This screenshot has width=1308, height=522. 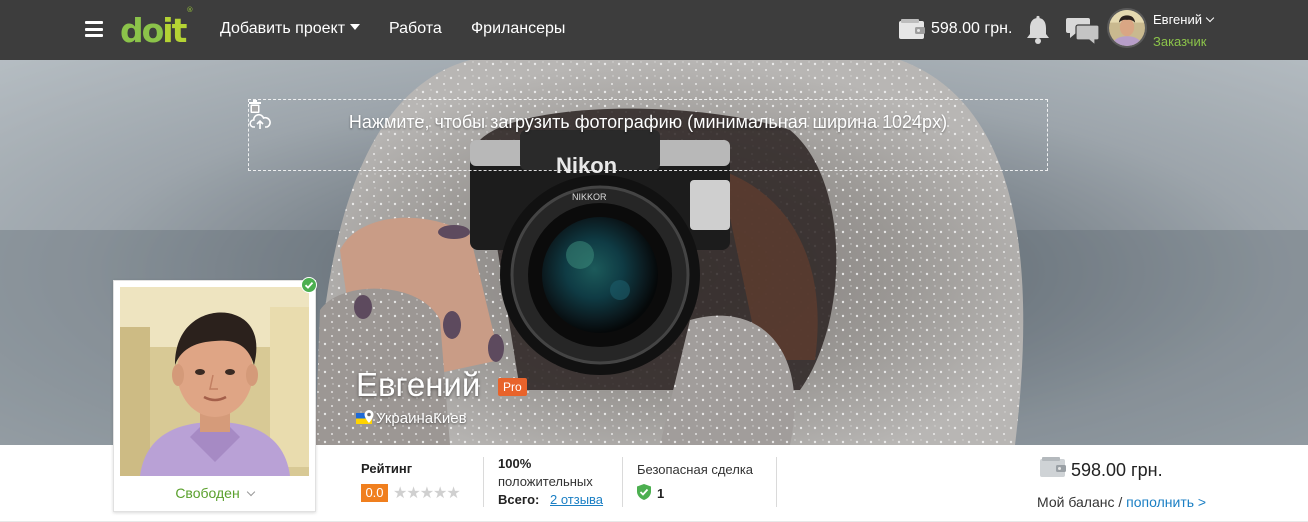 I want to click on caret-down-icon, so click(x=355, y=27).